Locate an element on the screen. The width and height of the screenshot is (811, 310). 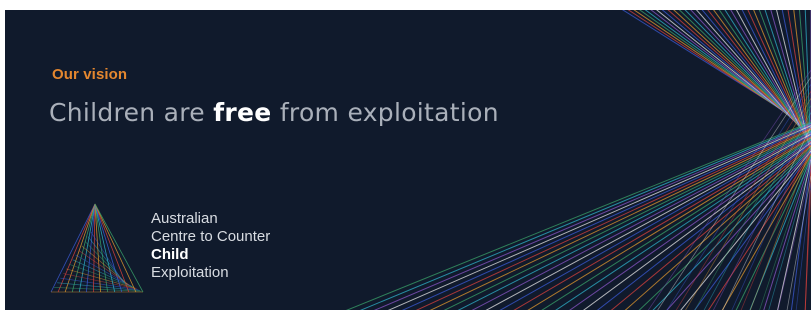
org-line-3-rest: Exploitation is located at coordinates (190, 272).